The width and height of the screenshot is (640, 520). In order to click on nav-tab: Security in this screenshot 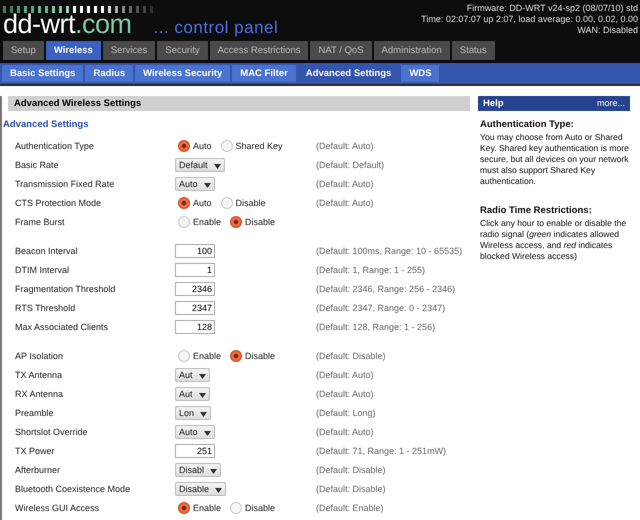, I will do `click(182, 50)`.